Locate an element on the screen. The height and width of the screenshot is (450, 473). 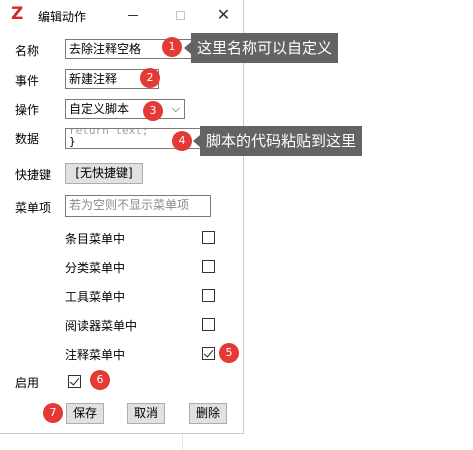
callout-paste-script: 脚本的代码粘贴到这里 is located at coordinates (277, 141).